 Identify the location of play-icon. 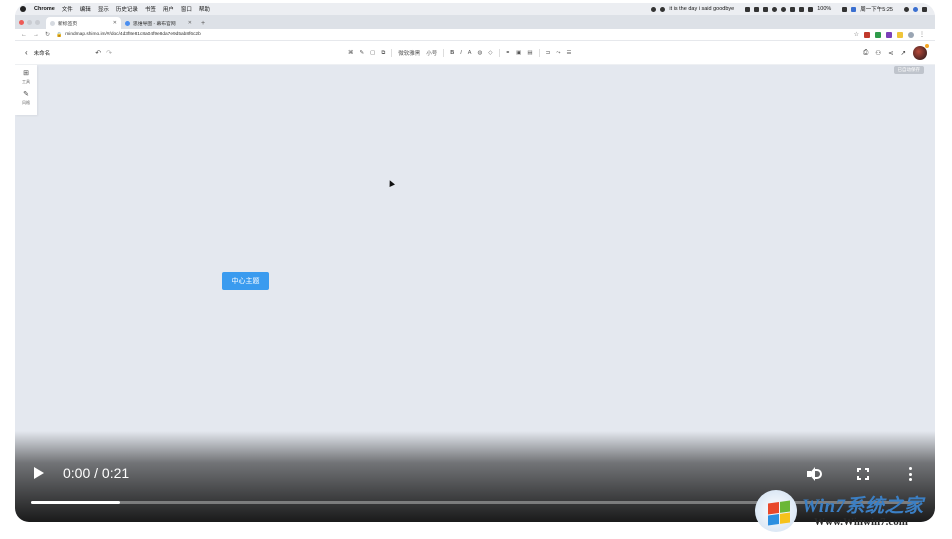
(39, 473).